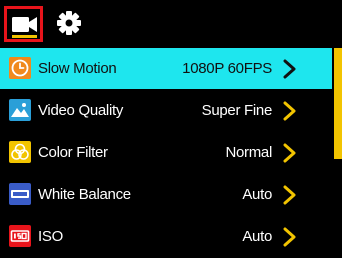 The height and width of the screenshot is (258, 342). Describe the element at coordinates (77, 68) in the screenshot. I see `menu-item-label: Slow Motion` at that location.